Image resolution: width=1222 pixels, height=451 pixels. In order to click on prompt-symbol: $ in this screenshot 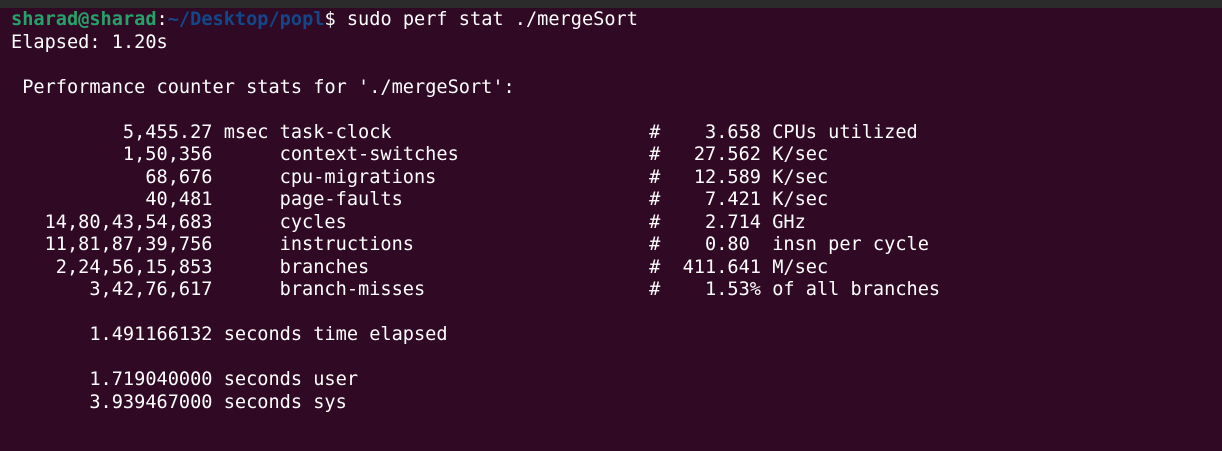, I will do `click(330, 19)`.